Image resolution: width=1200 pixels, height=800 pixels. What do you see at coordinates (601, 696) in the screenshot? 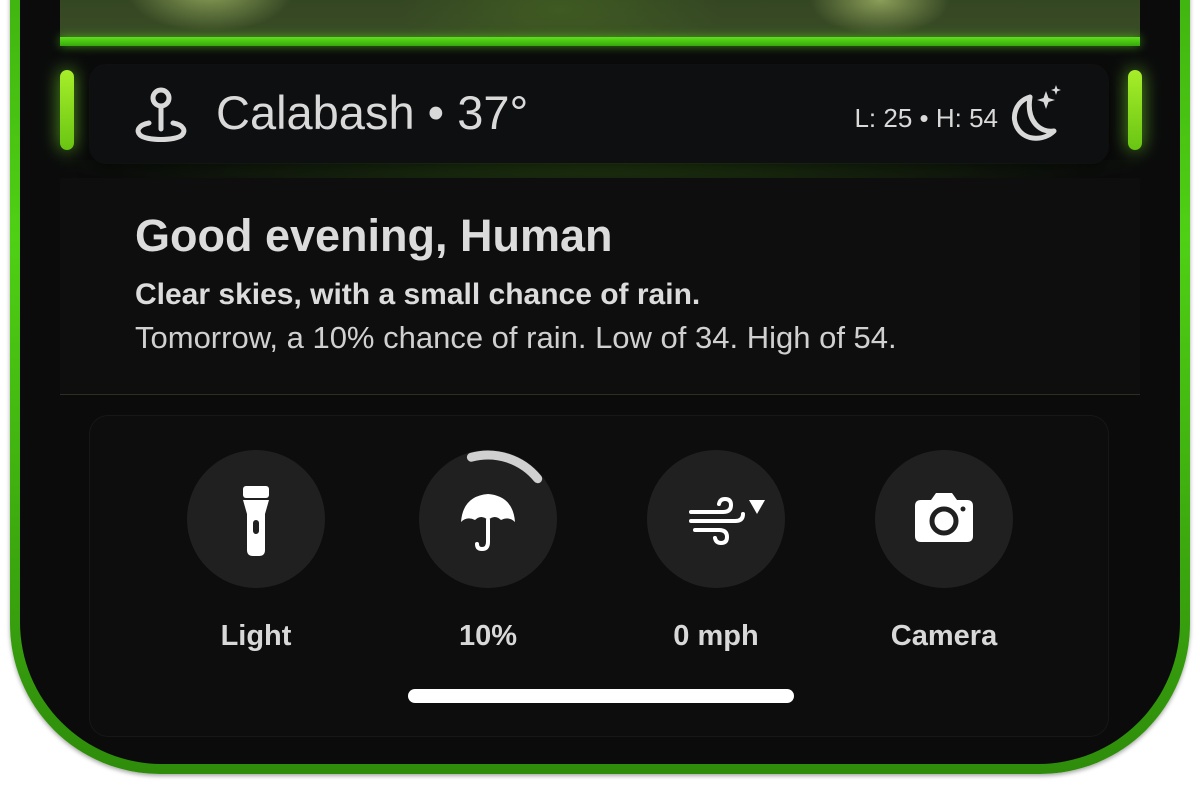
I see `home-indicator` at bounding box center [601, 696].